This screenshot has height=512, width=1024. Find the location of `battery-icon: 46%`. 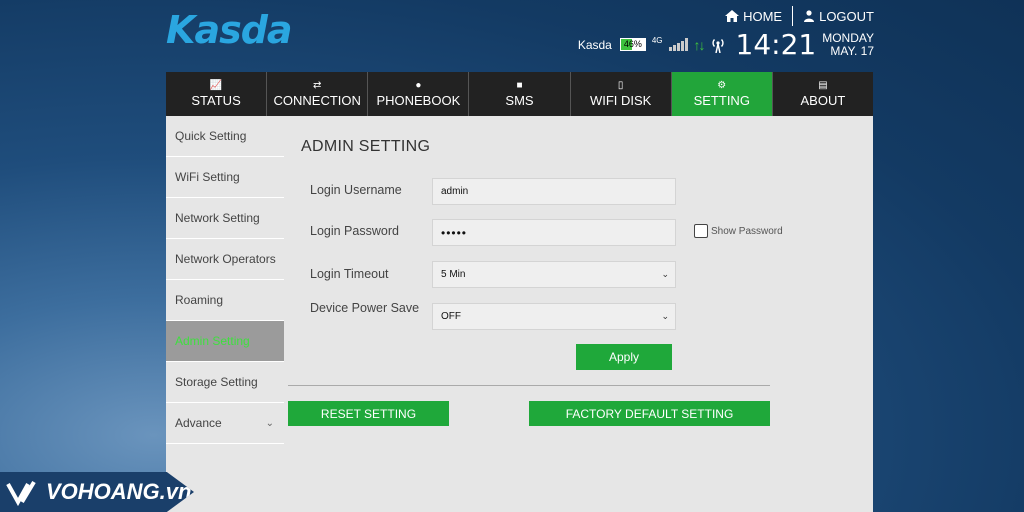

battery-icon: 46% is located at coordinates (632, 44).